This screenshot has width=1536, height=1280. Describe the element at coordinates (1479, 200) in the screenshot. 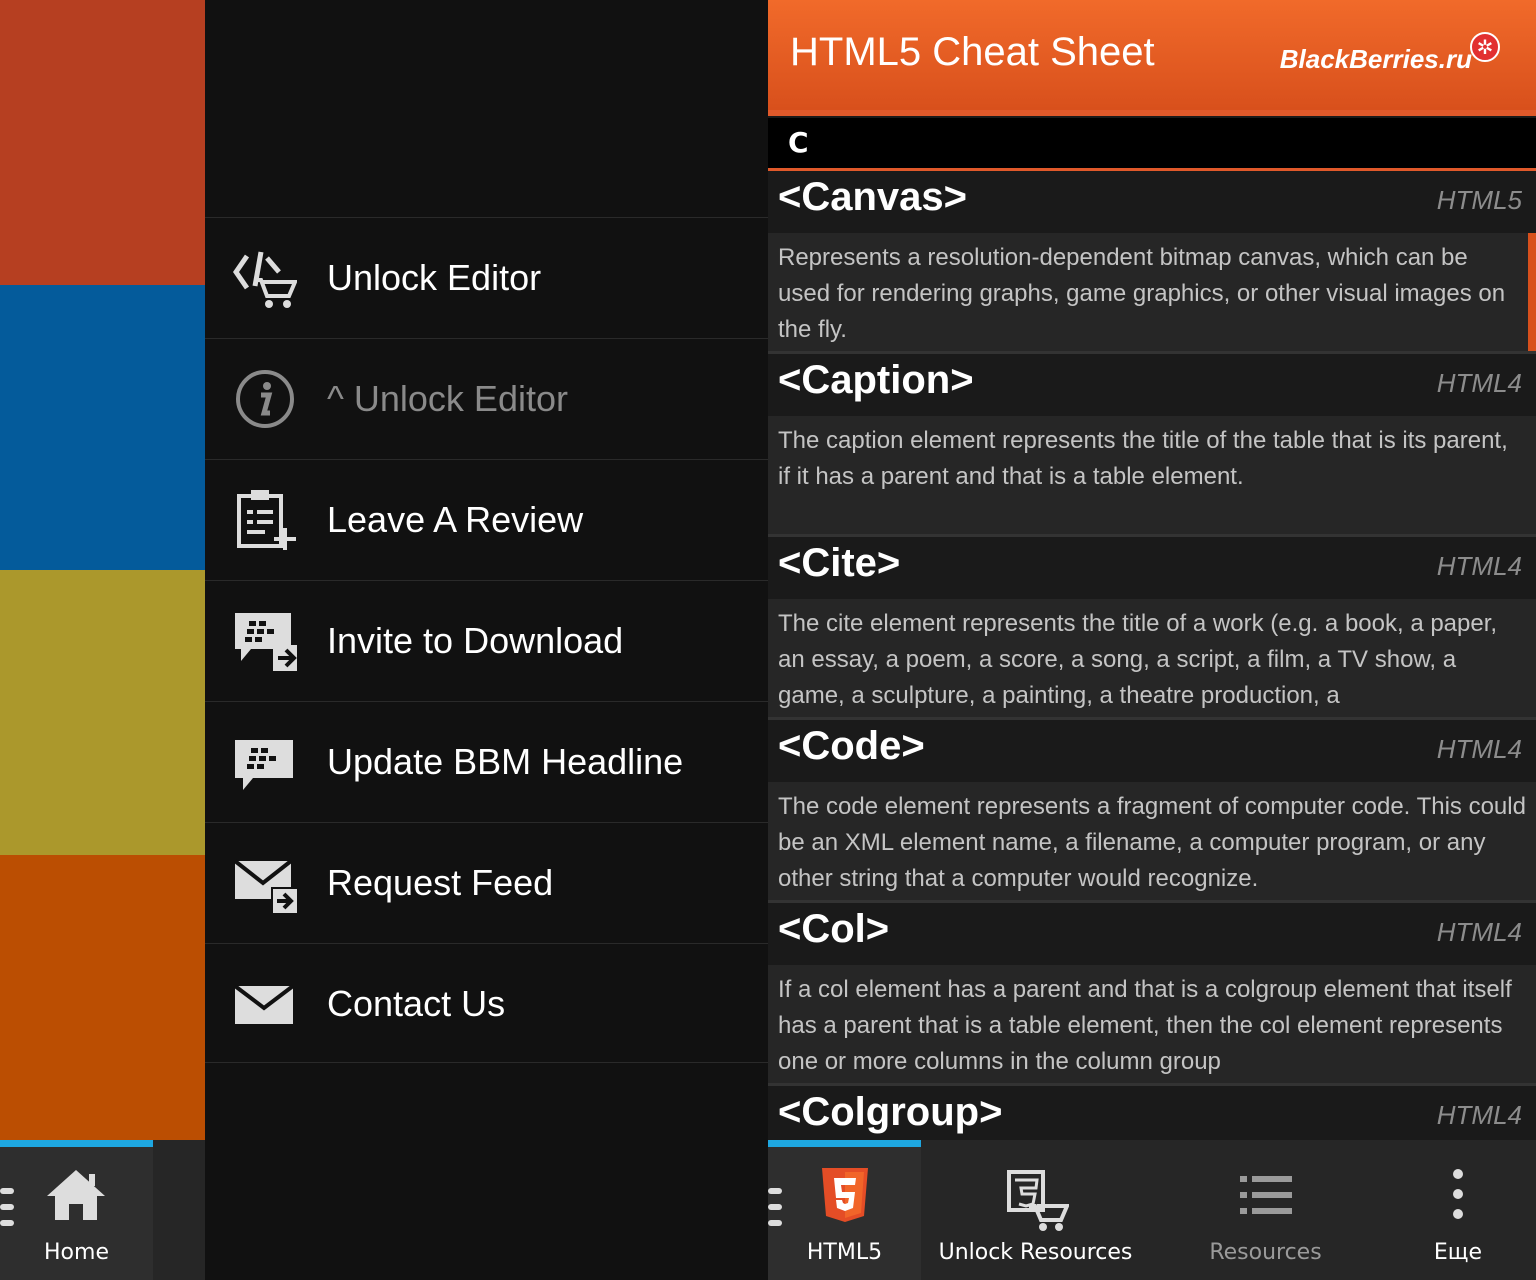

I see `html-version: HTML5` at that location.